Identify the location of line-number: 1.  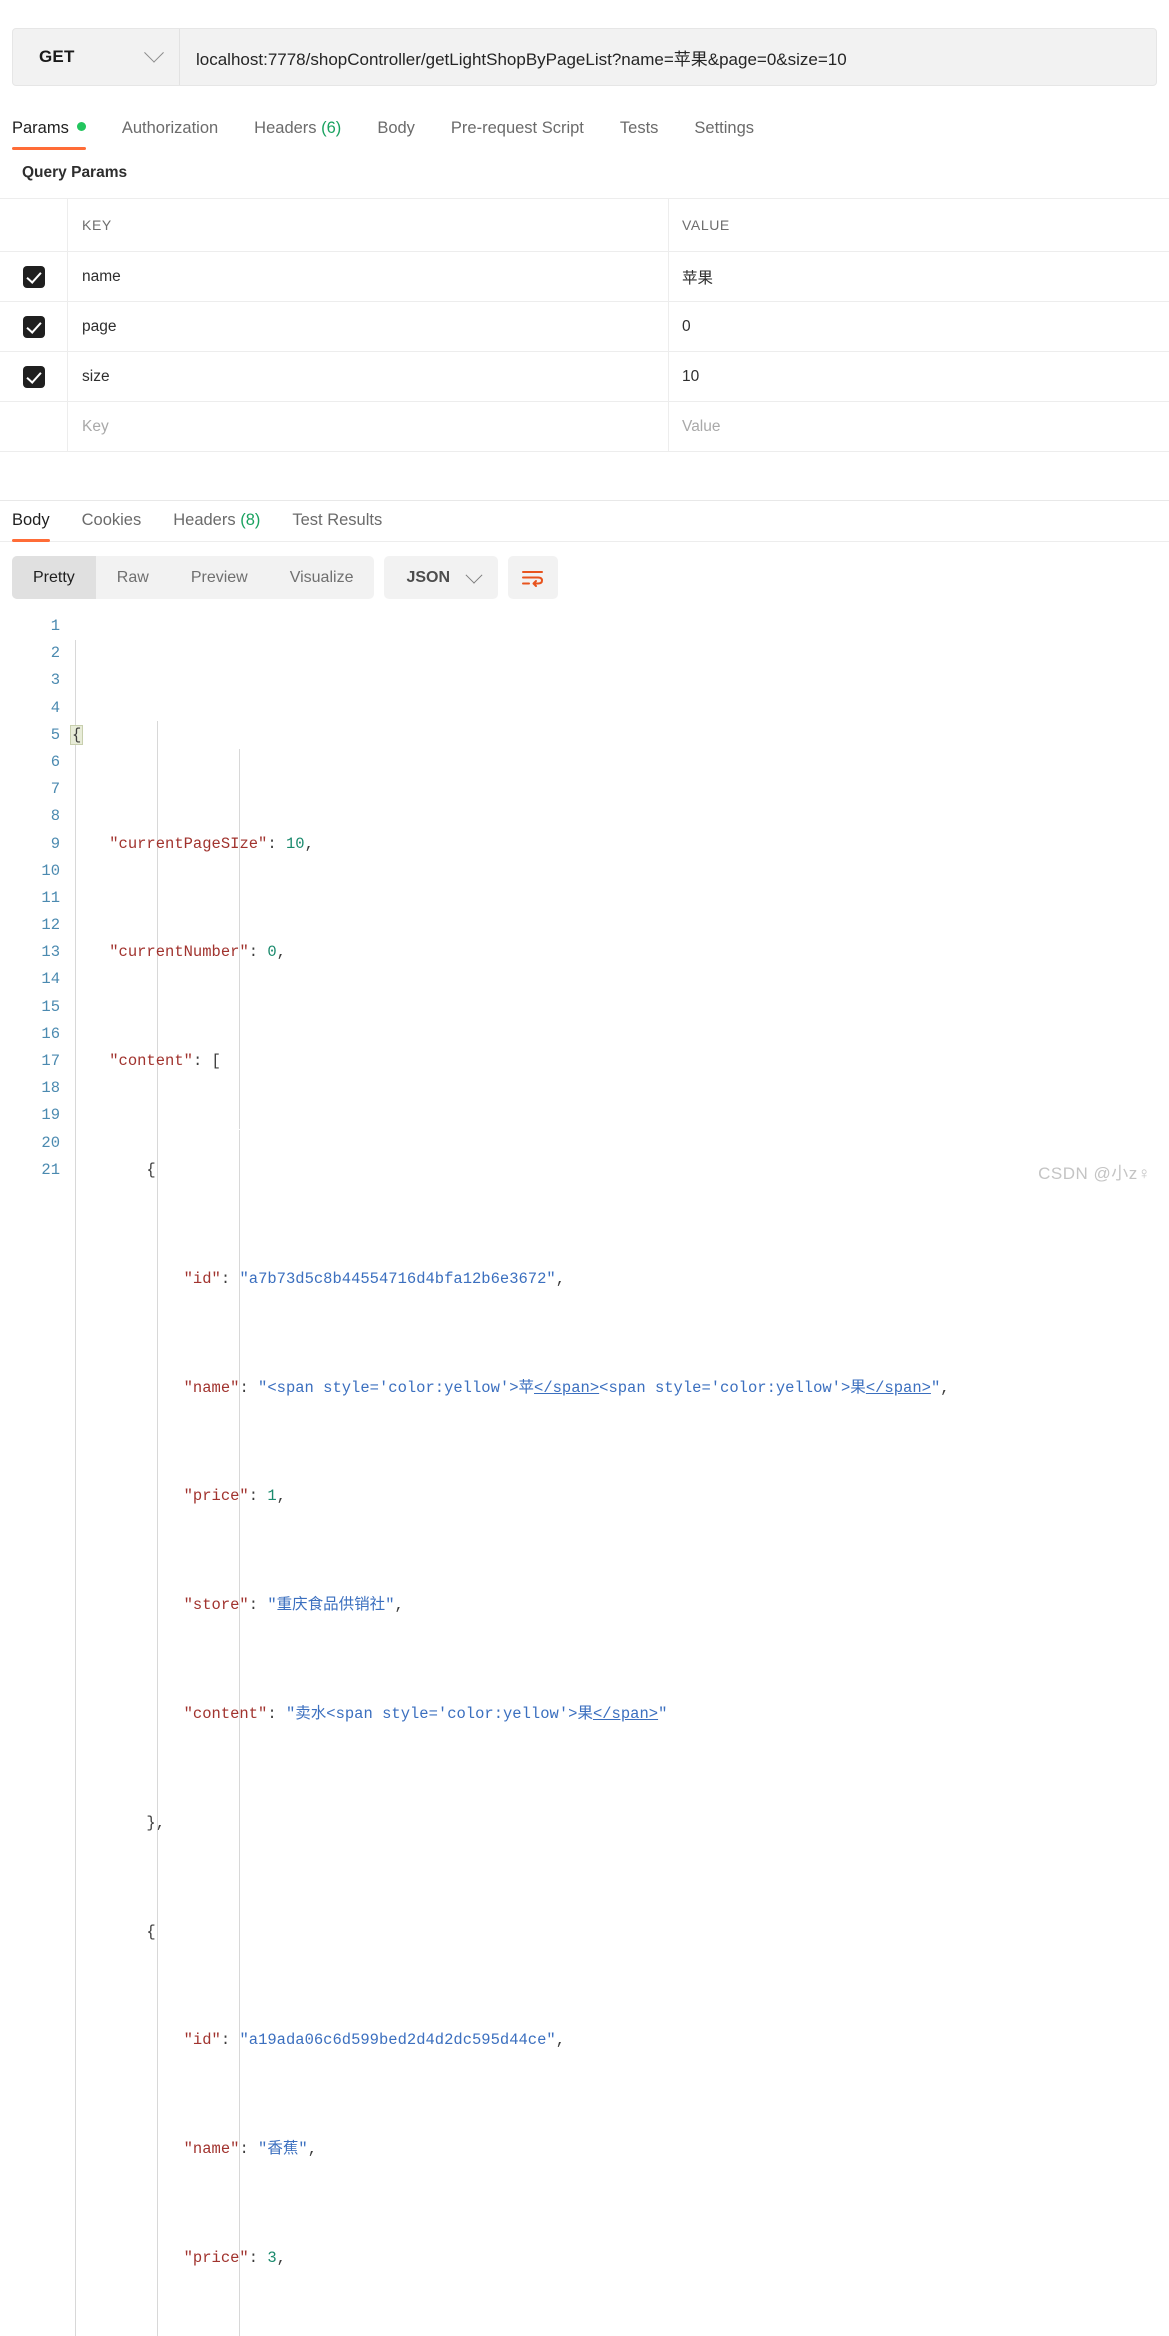
(55, 626).